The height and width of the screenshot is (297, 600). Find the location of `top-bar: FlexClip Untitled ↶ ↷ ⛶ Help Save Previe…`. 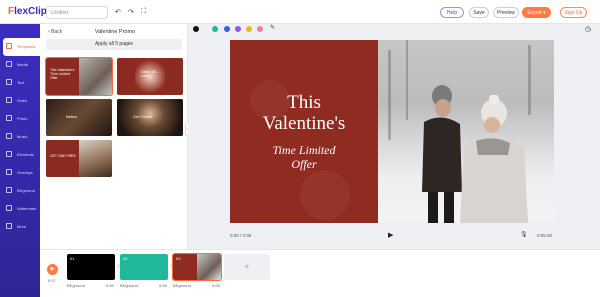

top-bar: FlexClip Untitled ↶ ↷ ⛶ Help Save Previe… is located at coordinates (300, 12).